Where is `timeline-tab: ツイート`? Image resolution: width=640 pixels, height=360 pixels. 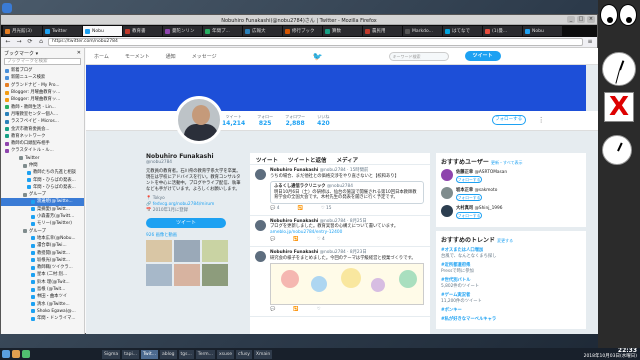 timeline-tab: ツイート is located at coordinates (267, 160).